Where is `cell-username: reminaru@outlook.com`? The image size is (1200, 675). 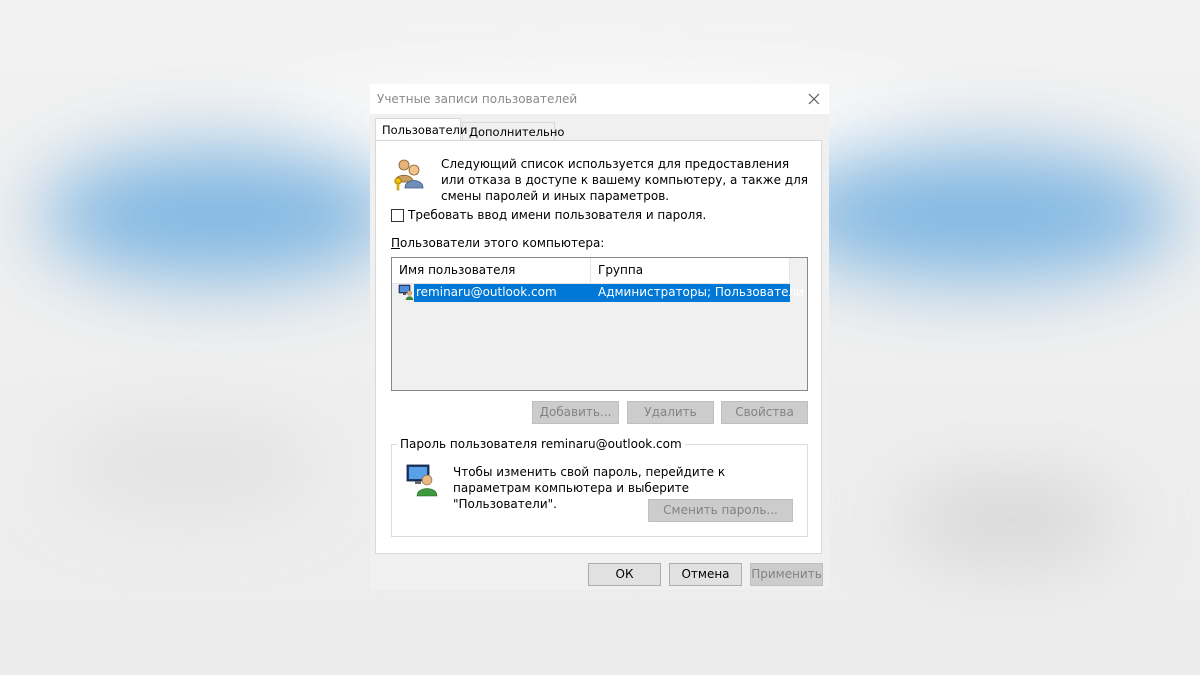 cell-username: reminaru@outlook.com is located at coordinates (486, 292).